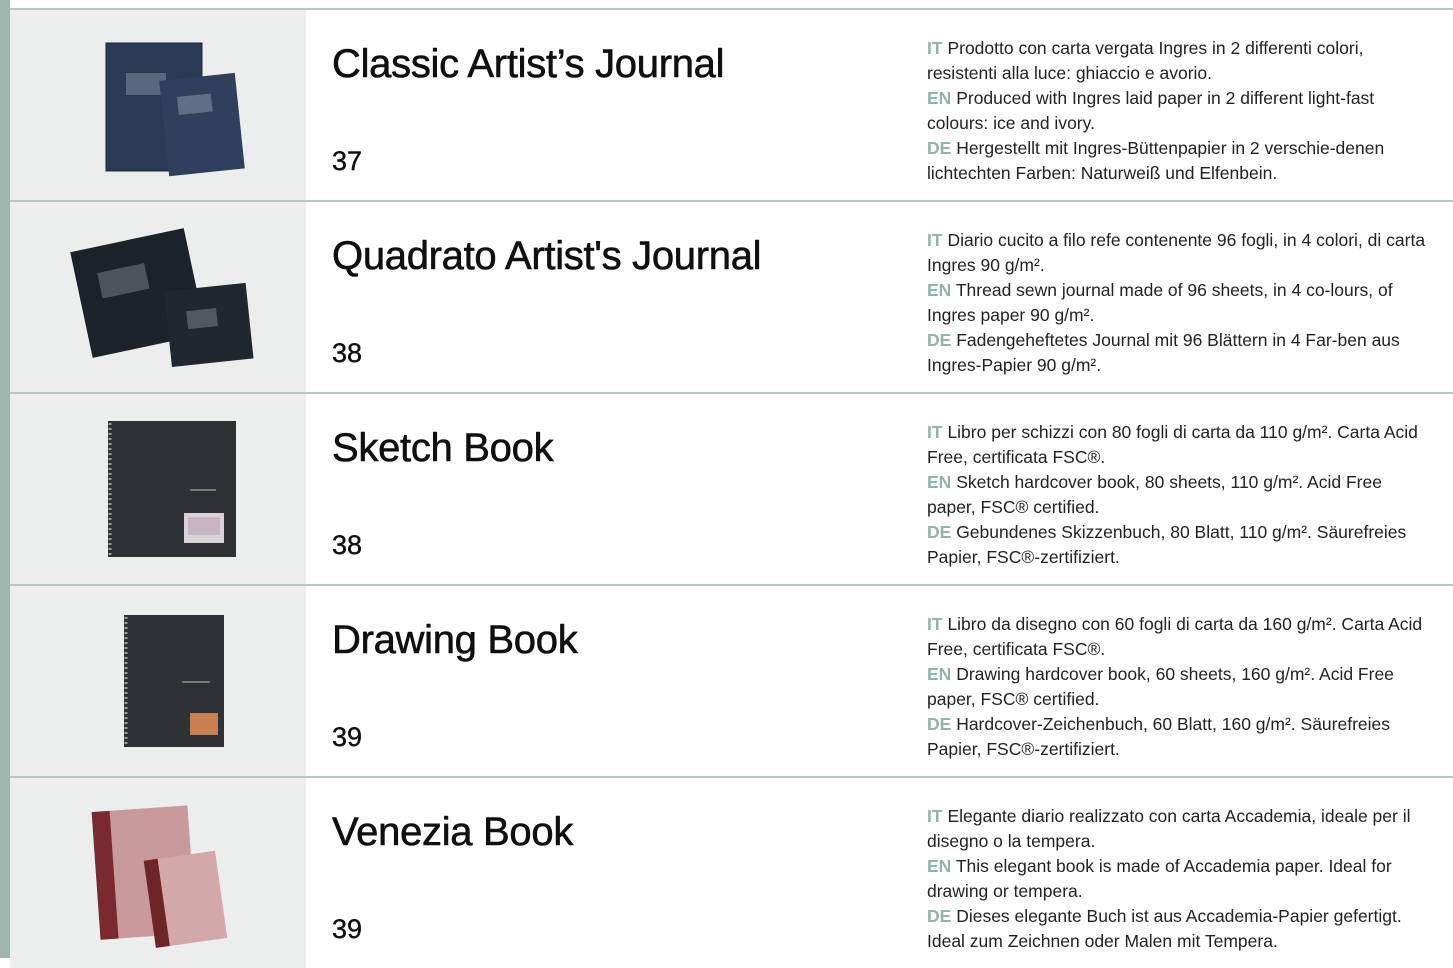 The image size is (1453, 968). I want to click on page-number: 37, so click(347, 161).